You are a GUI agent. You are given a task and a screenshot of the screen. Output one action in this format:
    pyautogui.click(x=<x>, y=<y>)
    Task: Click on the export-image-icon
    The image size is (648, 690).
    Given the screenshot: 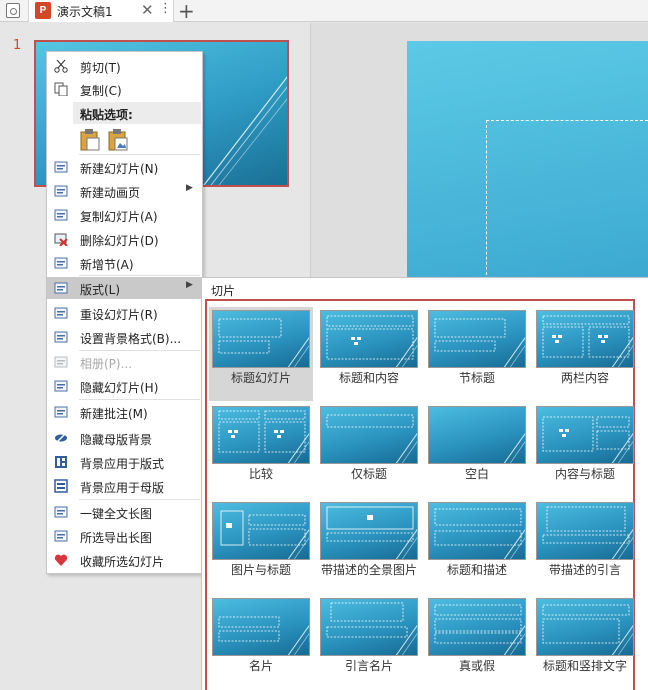 What is the action you would take?
    pyautogui.click(x=61, y=536)
    